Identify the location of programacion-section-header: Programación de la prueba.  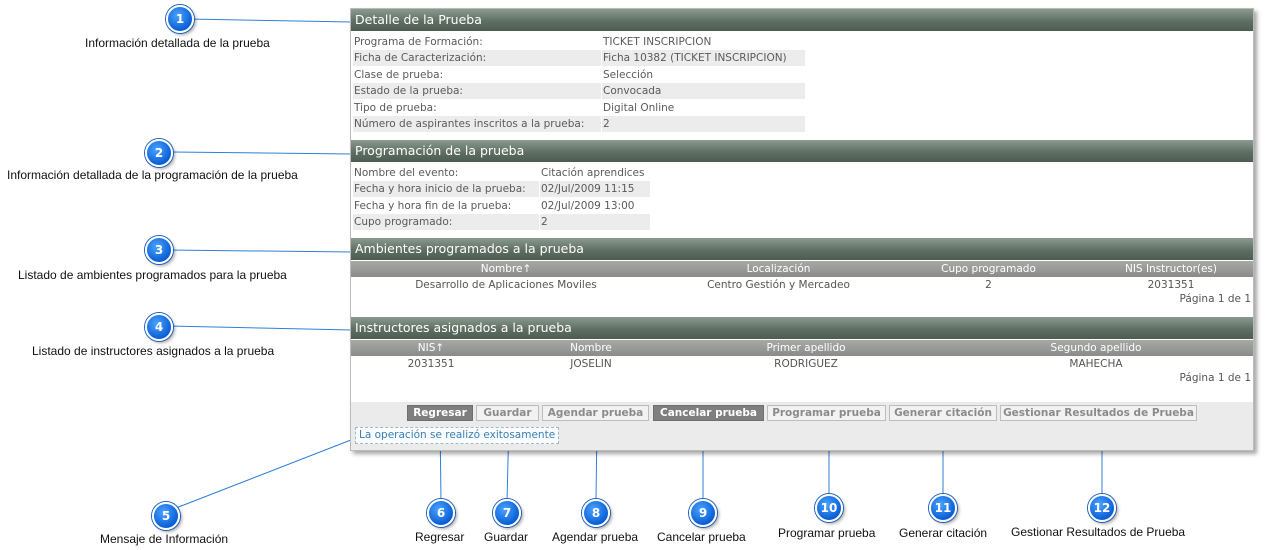
(802, 151).